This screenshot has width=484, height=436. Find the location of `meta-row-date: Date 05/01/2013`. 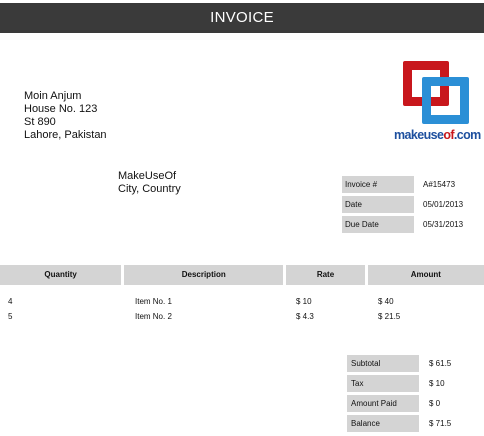

meta-row-date: Date 05/01/2013 is located at coordinates (413, 204).